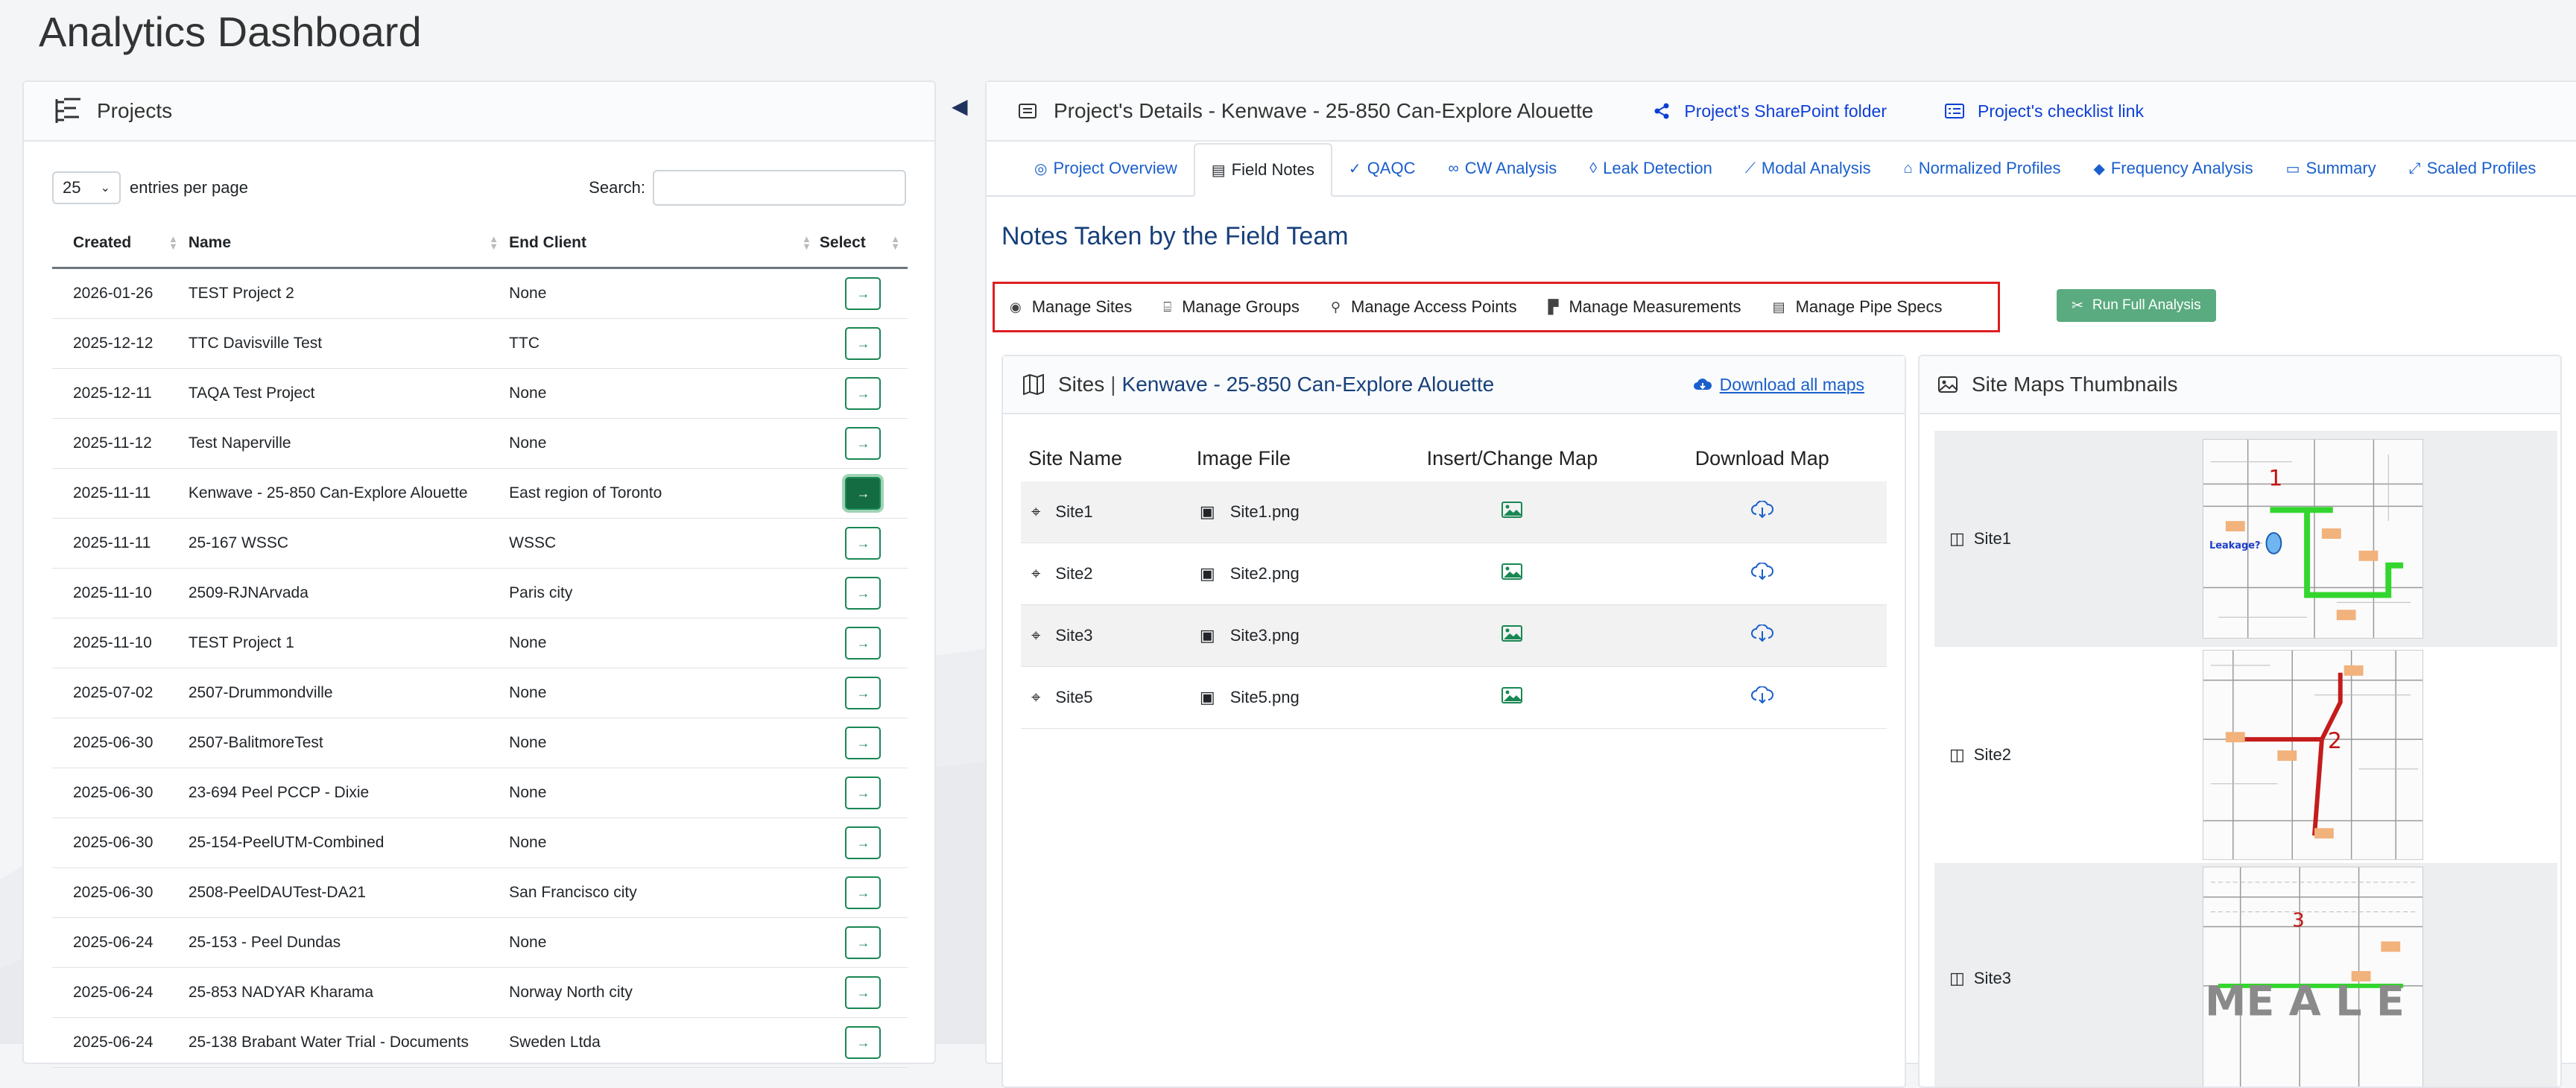 The height and width of the screenshot is (1088, 2576). Describe the element at coordinates (1262, 170) in the screenshot. I see `tab-field-notes: ▤ Field Notes` at that location.